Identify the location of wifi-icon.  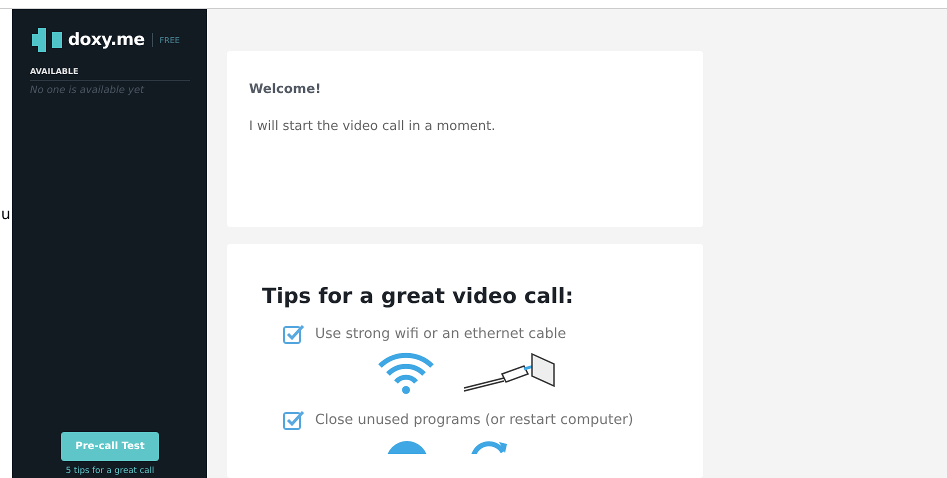
(406, 373).